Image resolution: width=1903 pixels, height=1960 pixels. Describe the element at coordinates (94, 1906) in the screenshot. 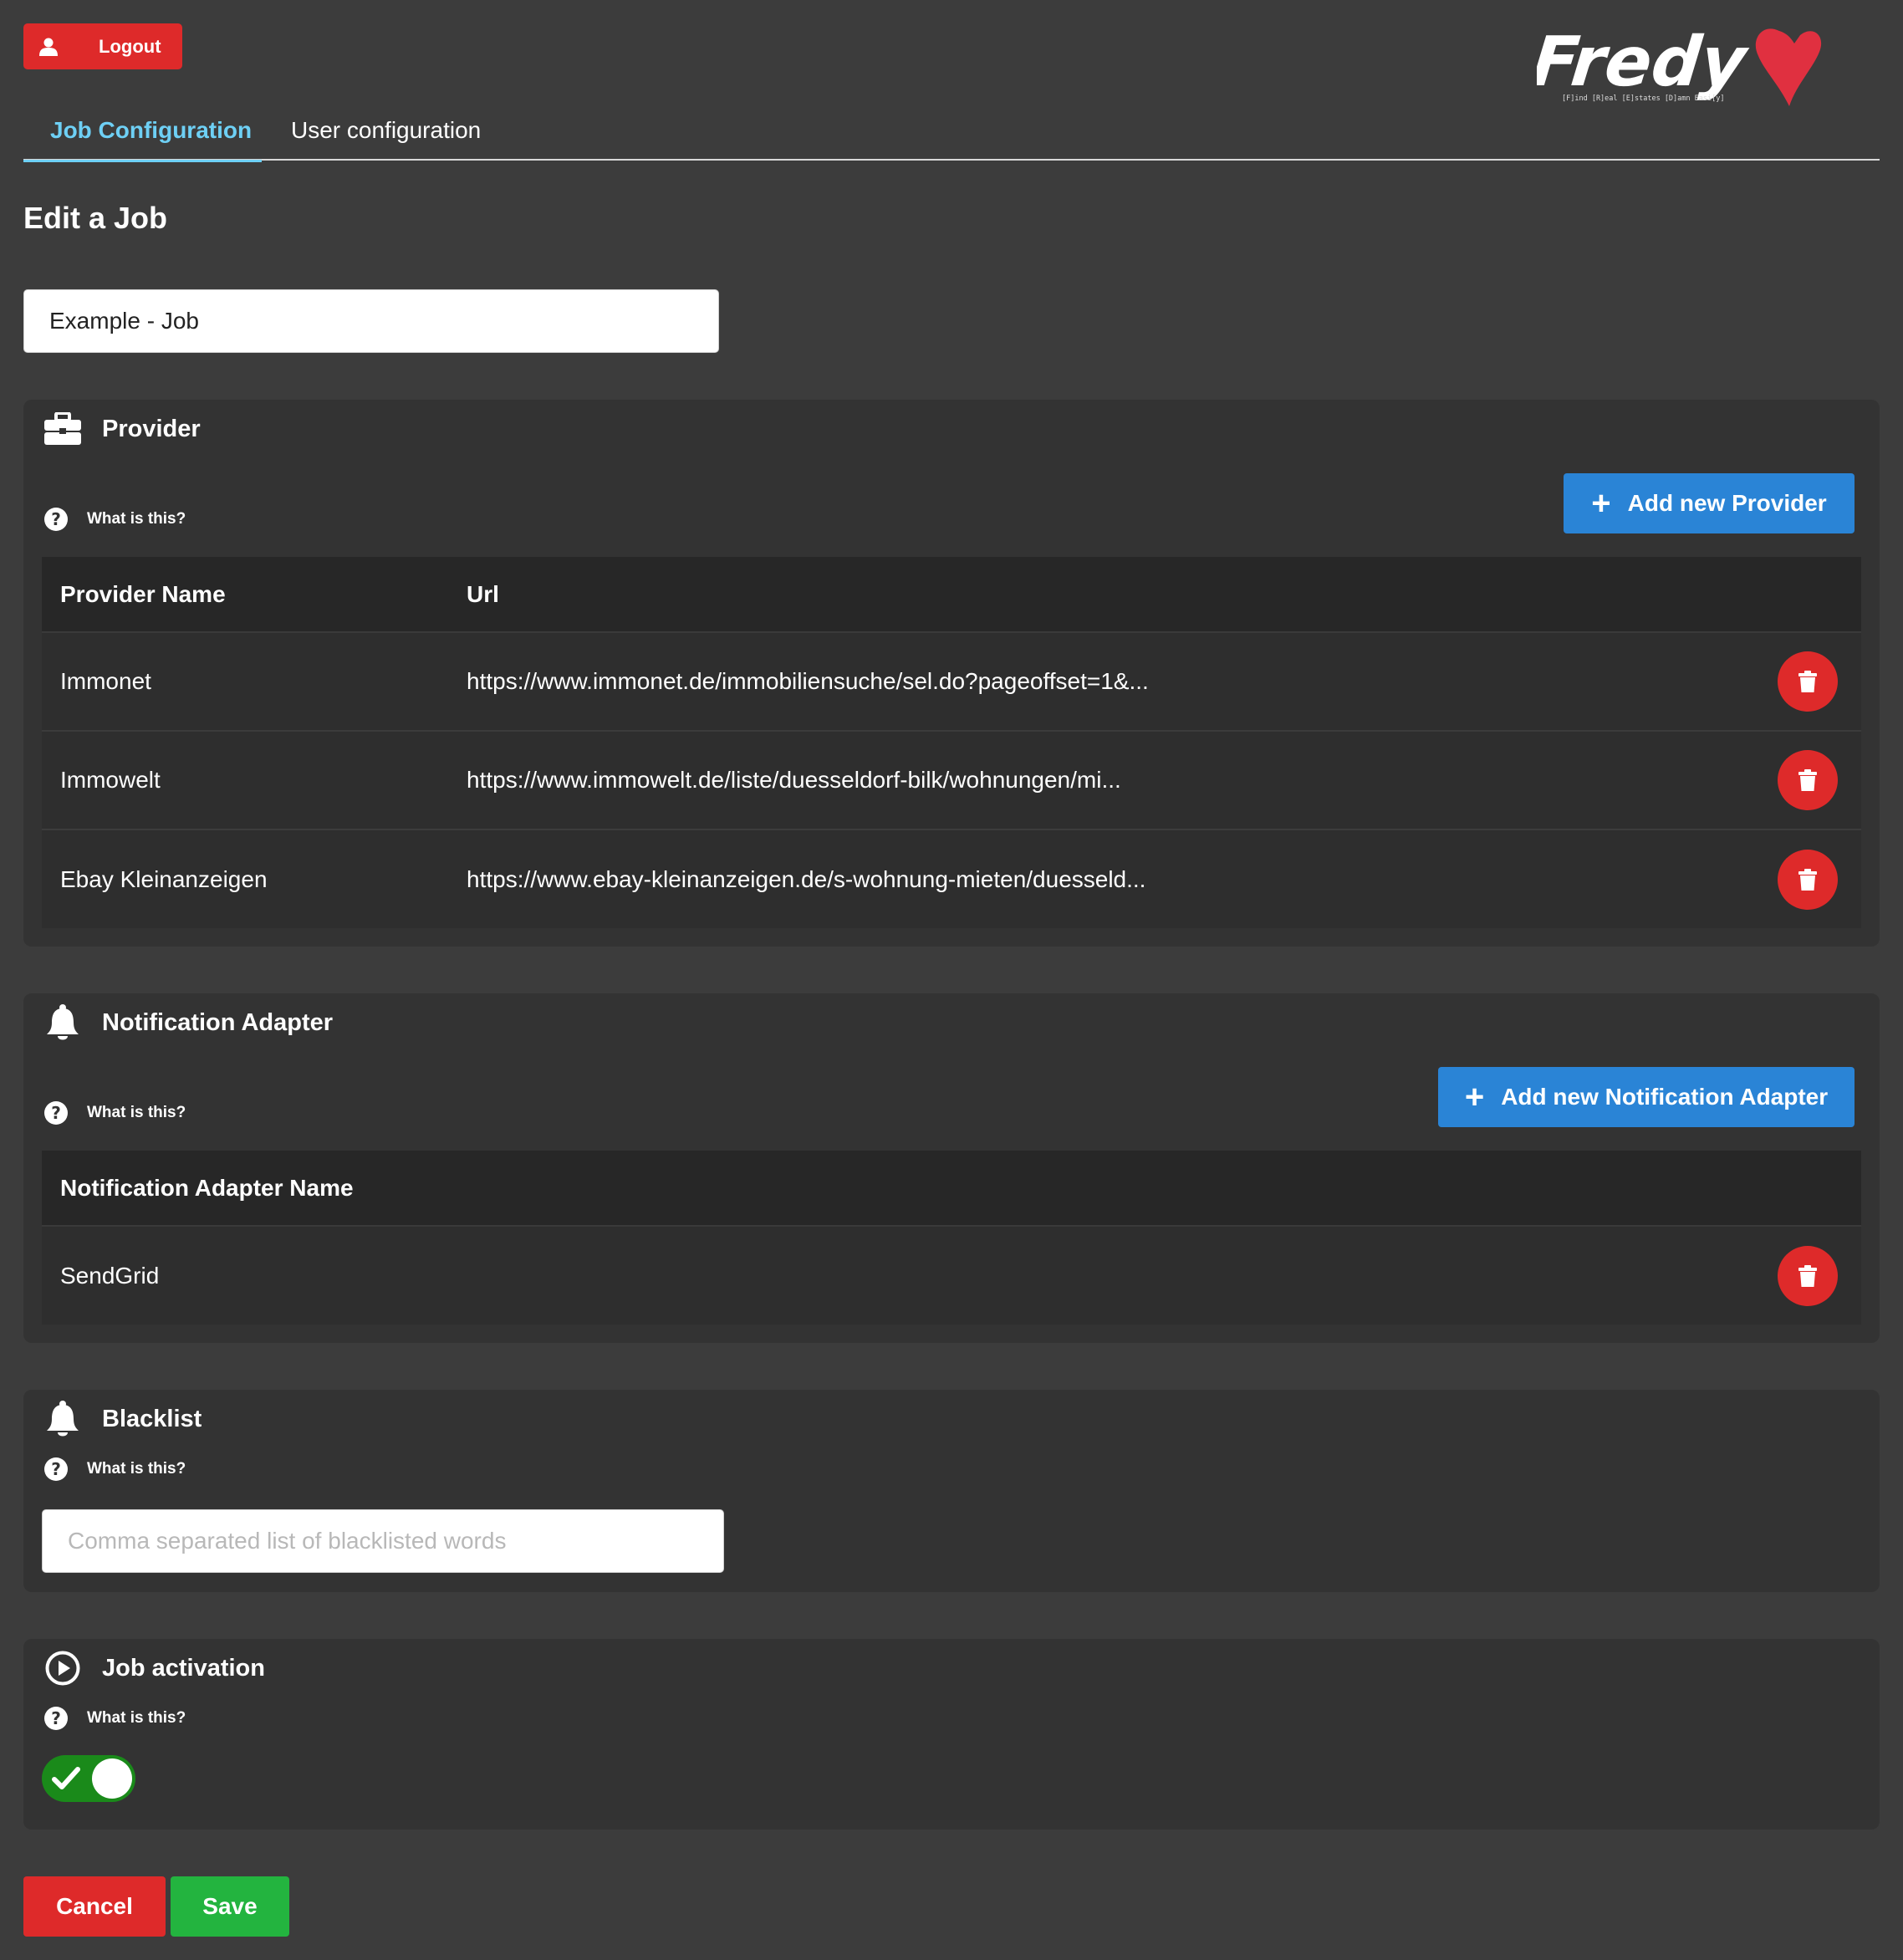

I see `cancel-button: Cancel` at that location.